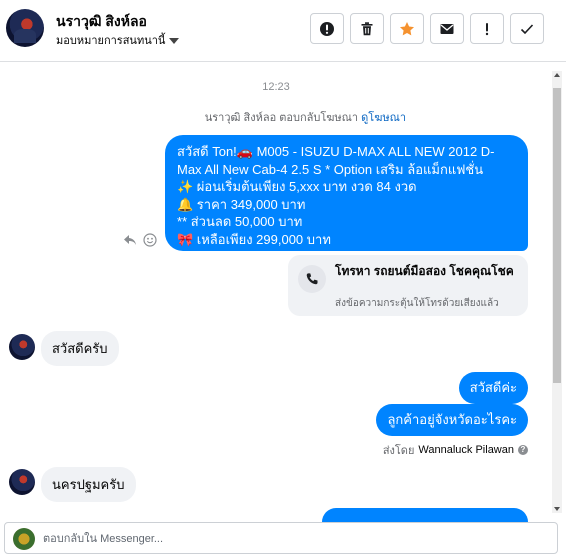  I want to click on sent-by-label: ส่งโดย, so click(398, 451).